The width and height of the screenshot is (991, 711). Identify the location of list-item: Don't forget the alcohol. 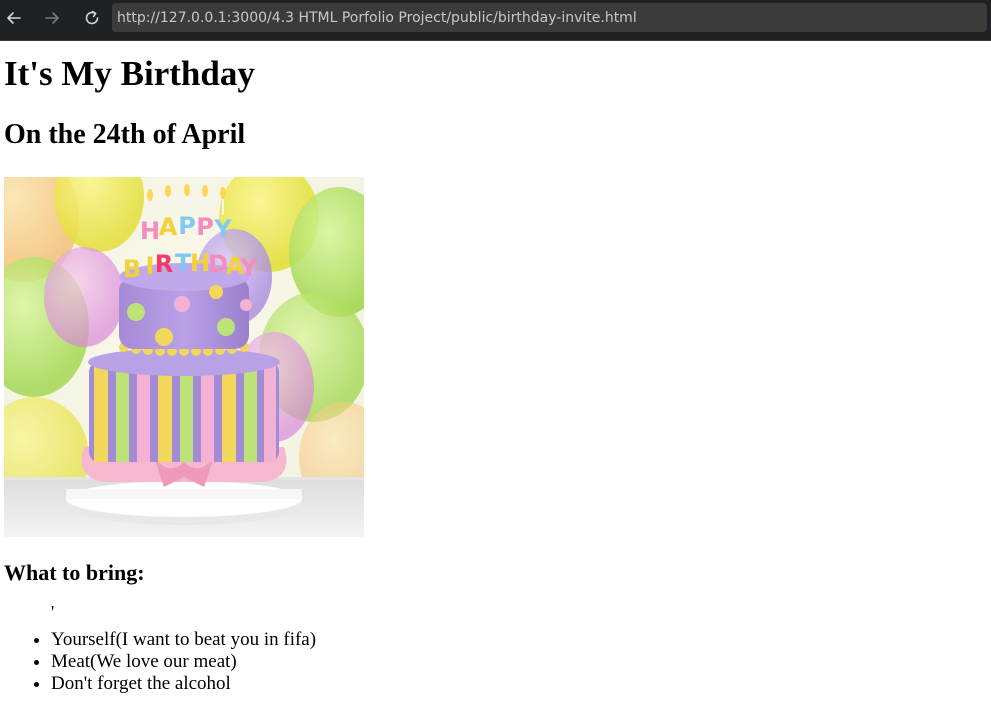
(183, 684).